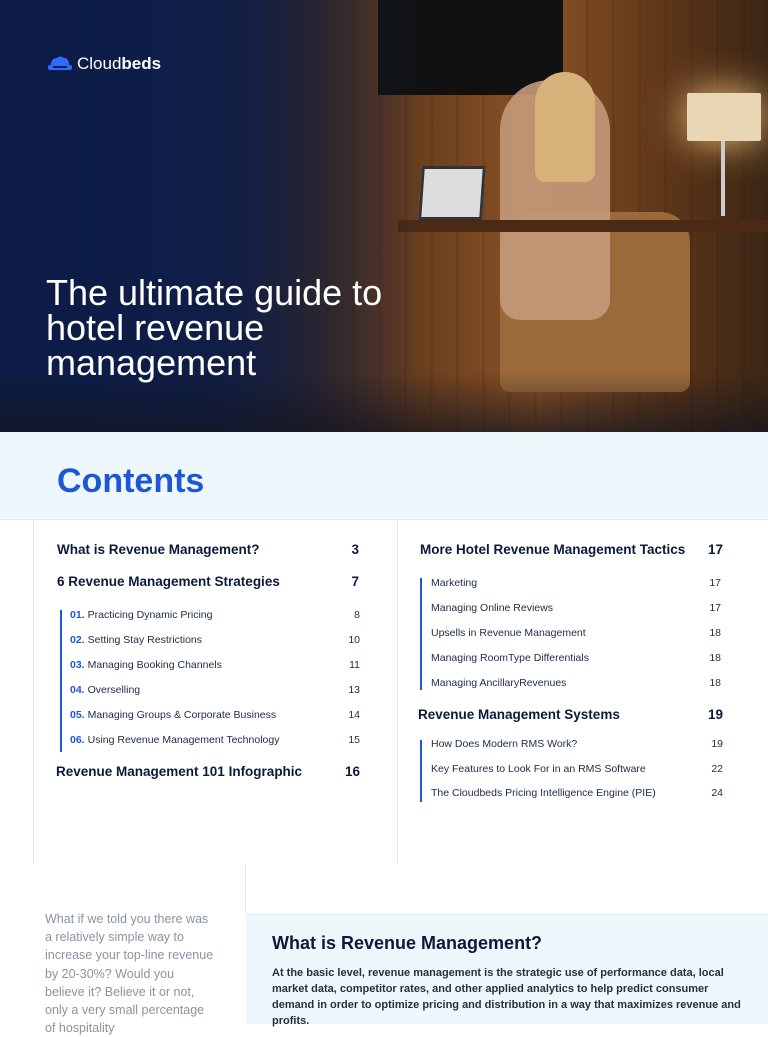 The height and width of the screenshot is (1037, 768). I want to click on toc-item-text: Upsells in Revenue Management, so click(508, 633).